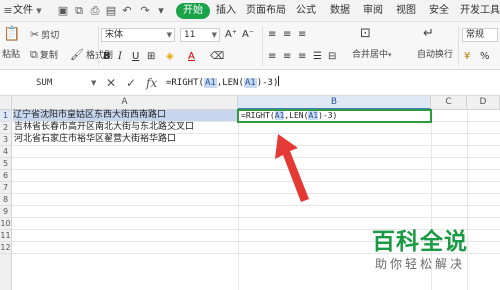 This screenshot has height=290, width=500. I want to click on merge-center-button: 合并居中▾, so click(372, 55).